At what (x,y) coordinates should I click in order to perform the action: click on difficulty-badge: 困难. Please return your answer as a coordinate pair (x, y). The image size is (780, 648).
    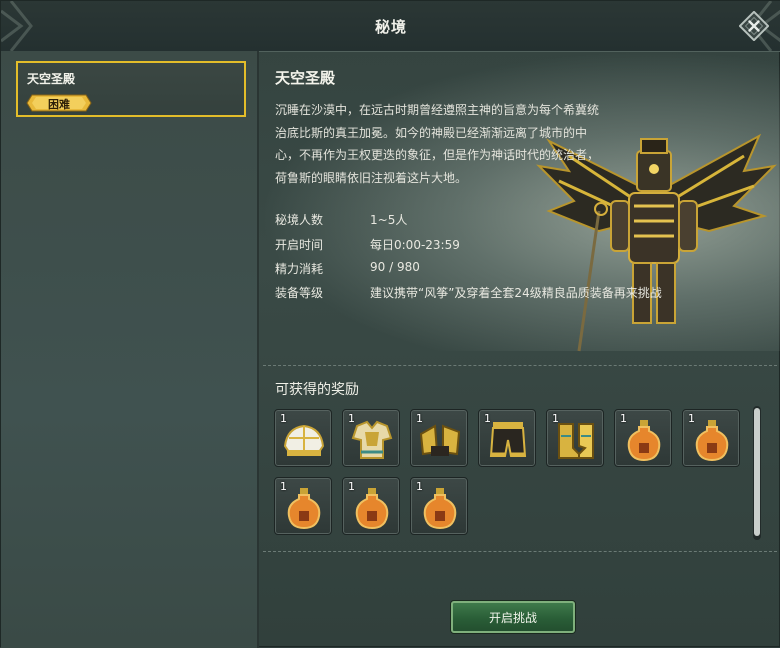
    Looking at the image, I should click on (59, 103).